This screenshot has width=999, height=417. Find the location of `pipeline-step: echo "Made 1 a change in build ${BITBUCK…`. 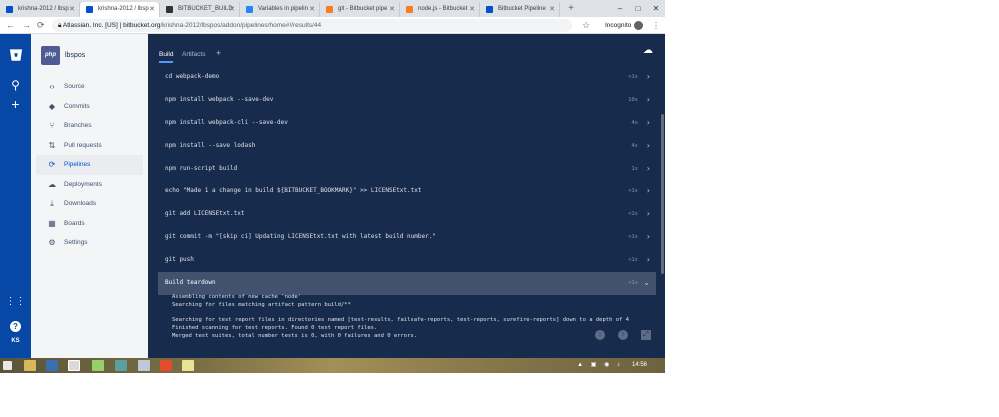

pipeline-step: echo "Made 1 a change in build ${BITBUCK… is located at coordinates (407, 191).